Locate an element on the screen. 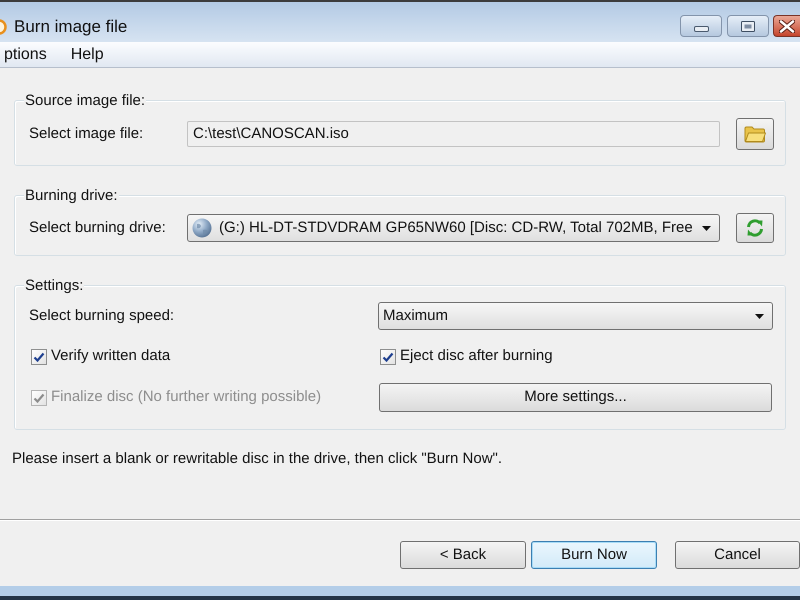 Image resolution: width=800 pixels, height=600 pixels. refresh-button is located at coordinates (755, 228).